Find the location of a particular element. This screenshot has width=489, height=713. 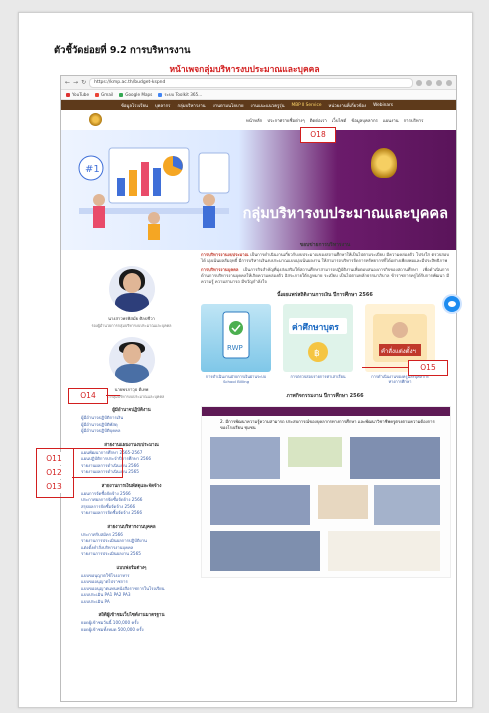

toolbar-icons is located at coordinates (434, 82).